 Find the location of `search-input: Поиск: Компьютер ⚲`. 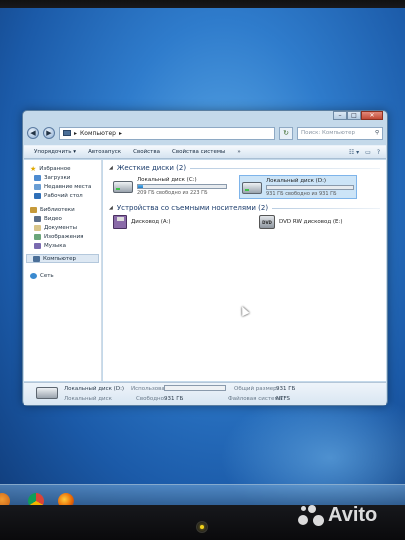

search-input: Поиск: Компьютер ⚲ is located at coordinates (340, 133).